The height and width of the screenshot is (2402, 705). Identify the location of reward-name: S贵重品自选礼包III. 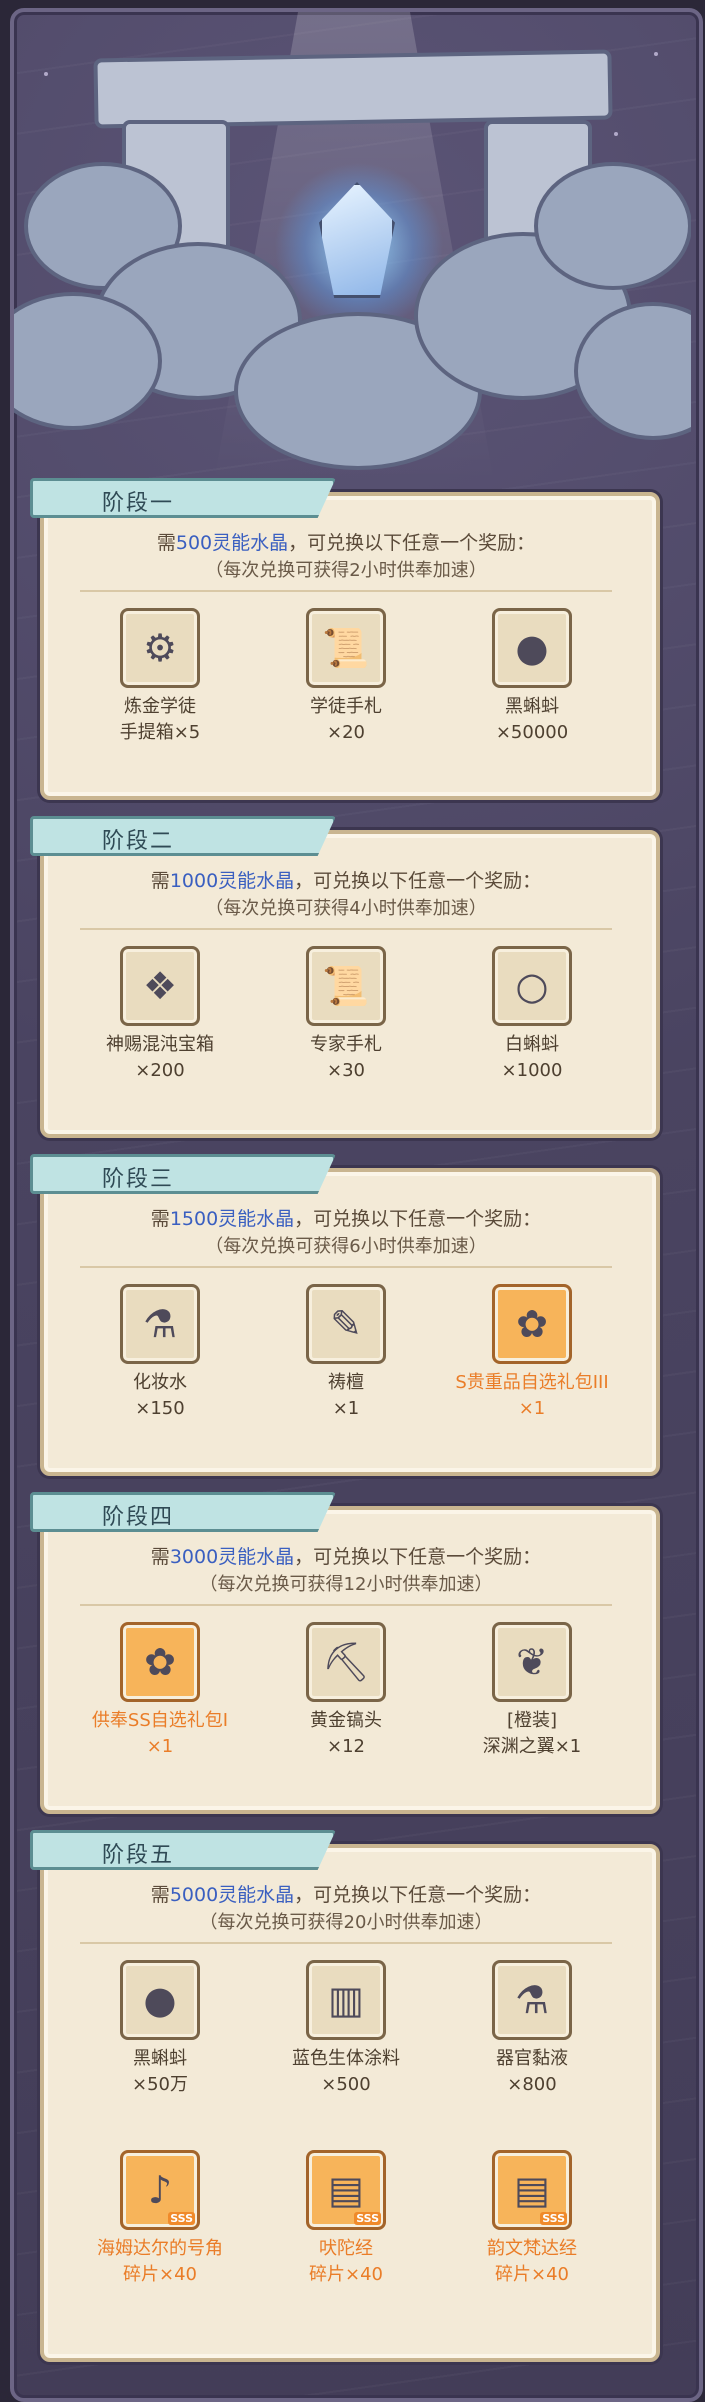
(532, 1382).